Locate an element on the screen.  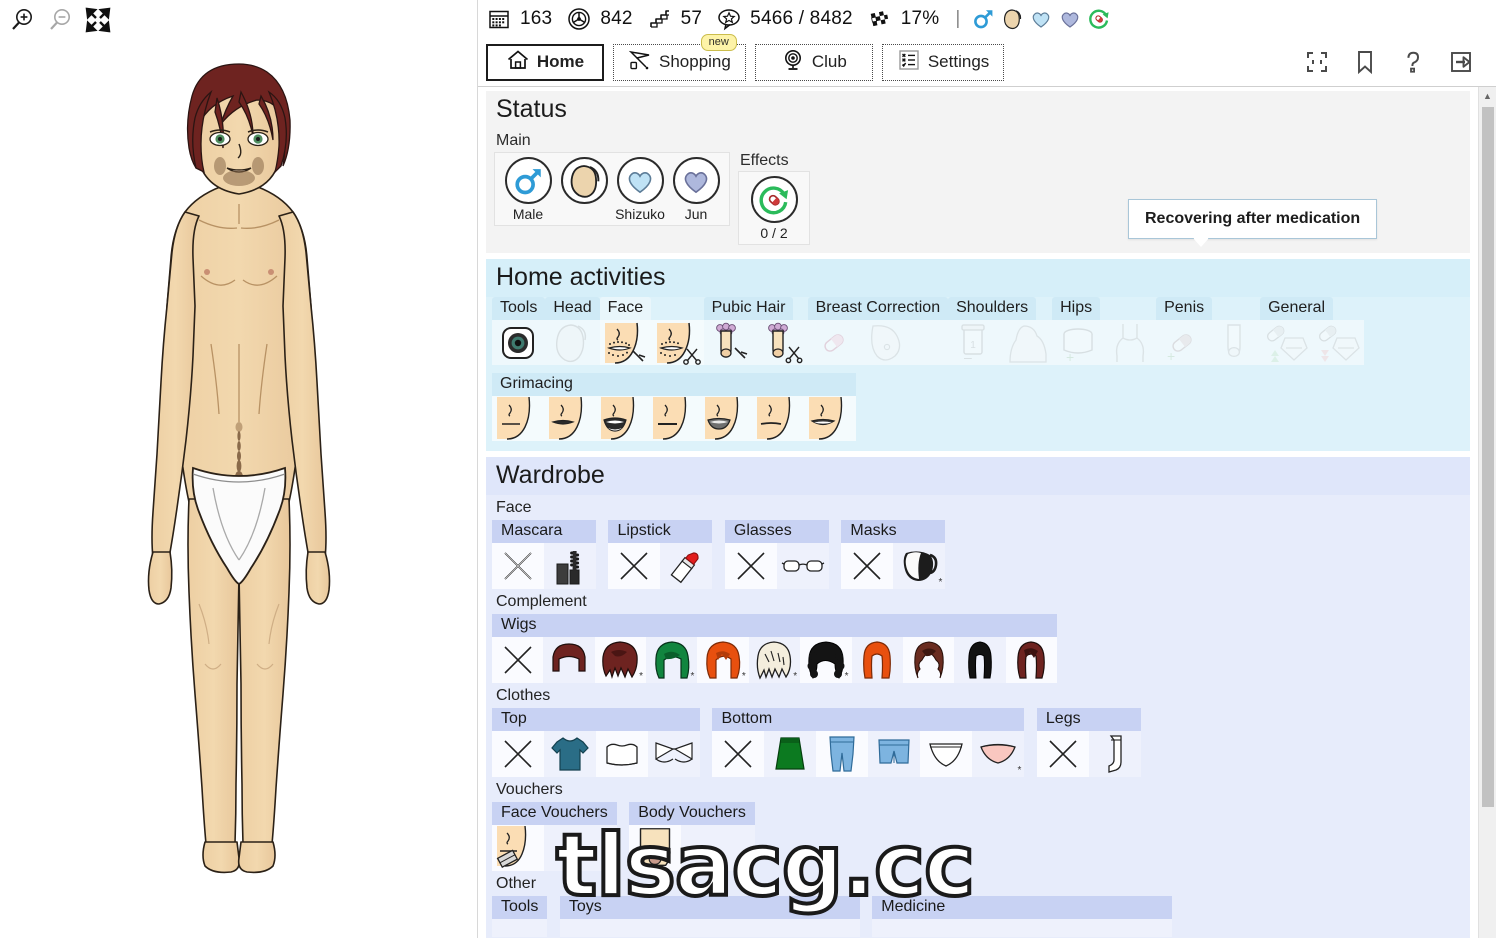
beard-scissors-icon is located at coordinates (678, 342).